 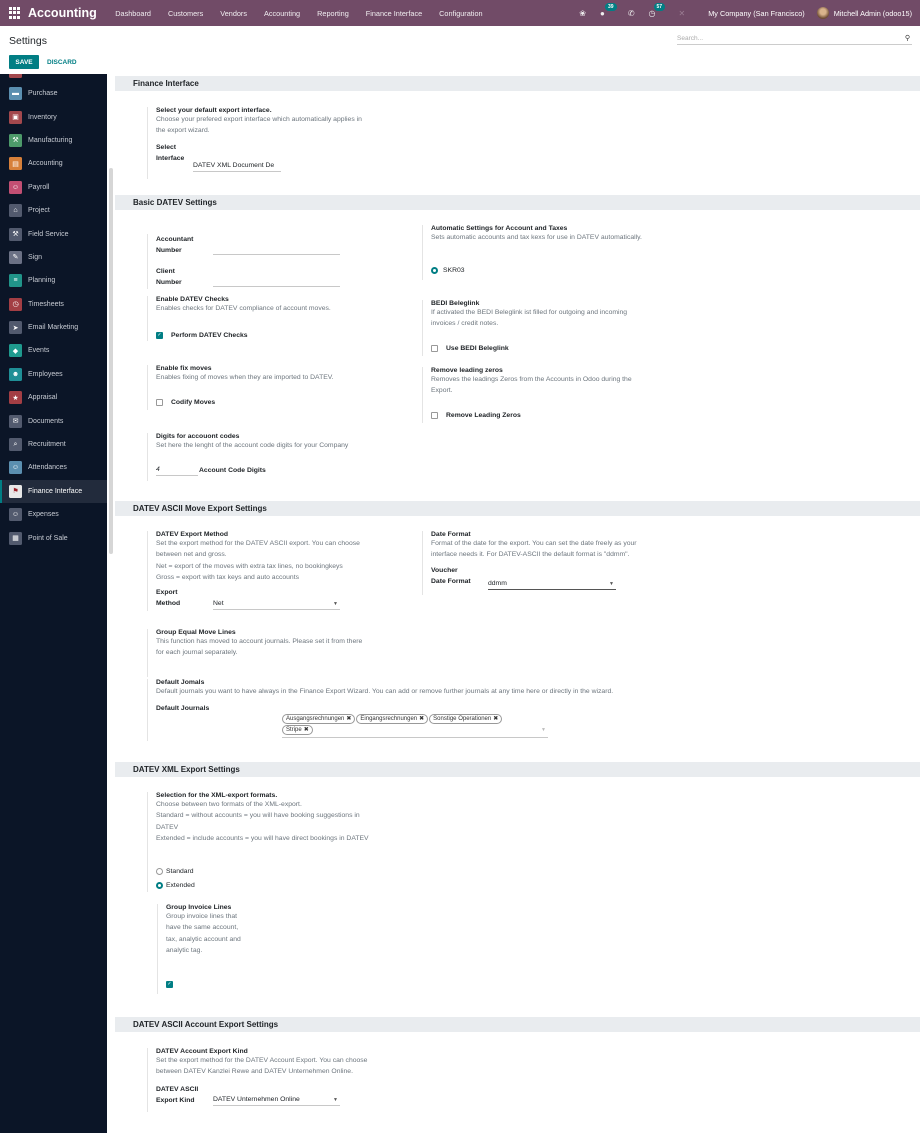 What do you see at coordinates (202, 335) in the screenshot?
I see `perform-datev-checks-option: ✓ Perform DATEV Checks` at bounding box center [202, 335].